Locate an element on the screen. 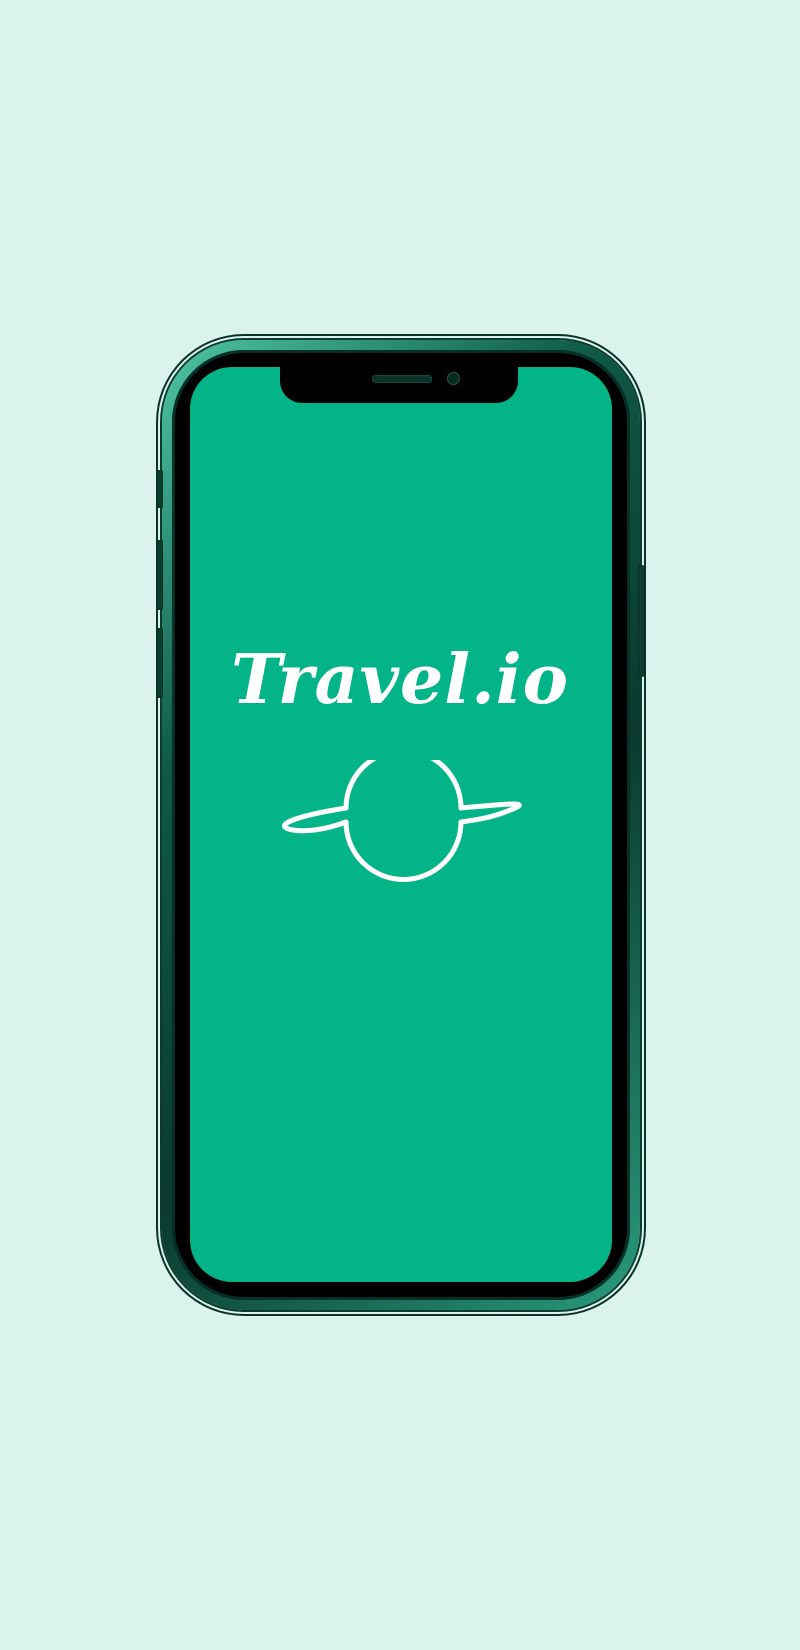 This screenshot has width=800, height=1650. notch is located at coordinates (399, 384).